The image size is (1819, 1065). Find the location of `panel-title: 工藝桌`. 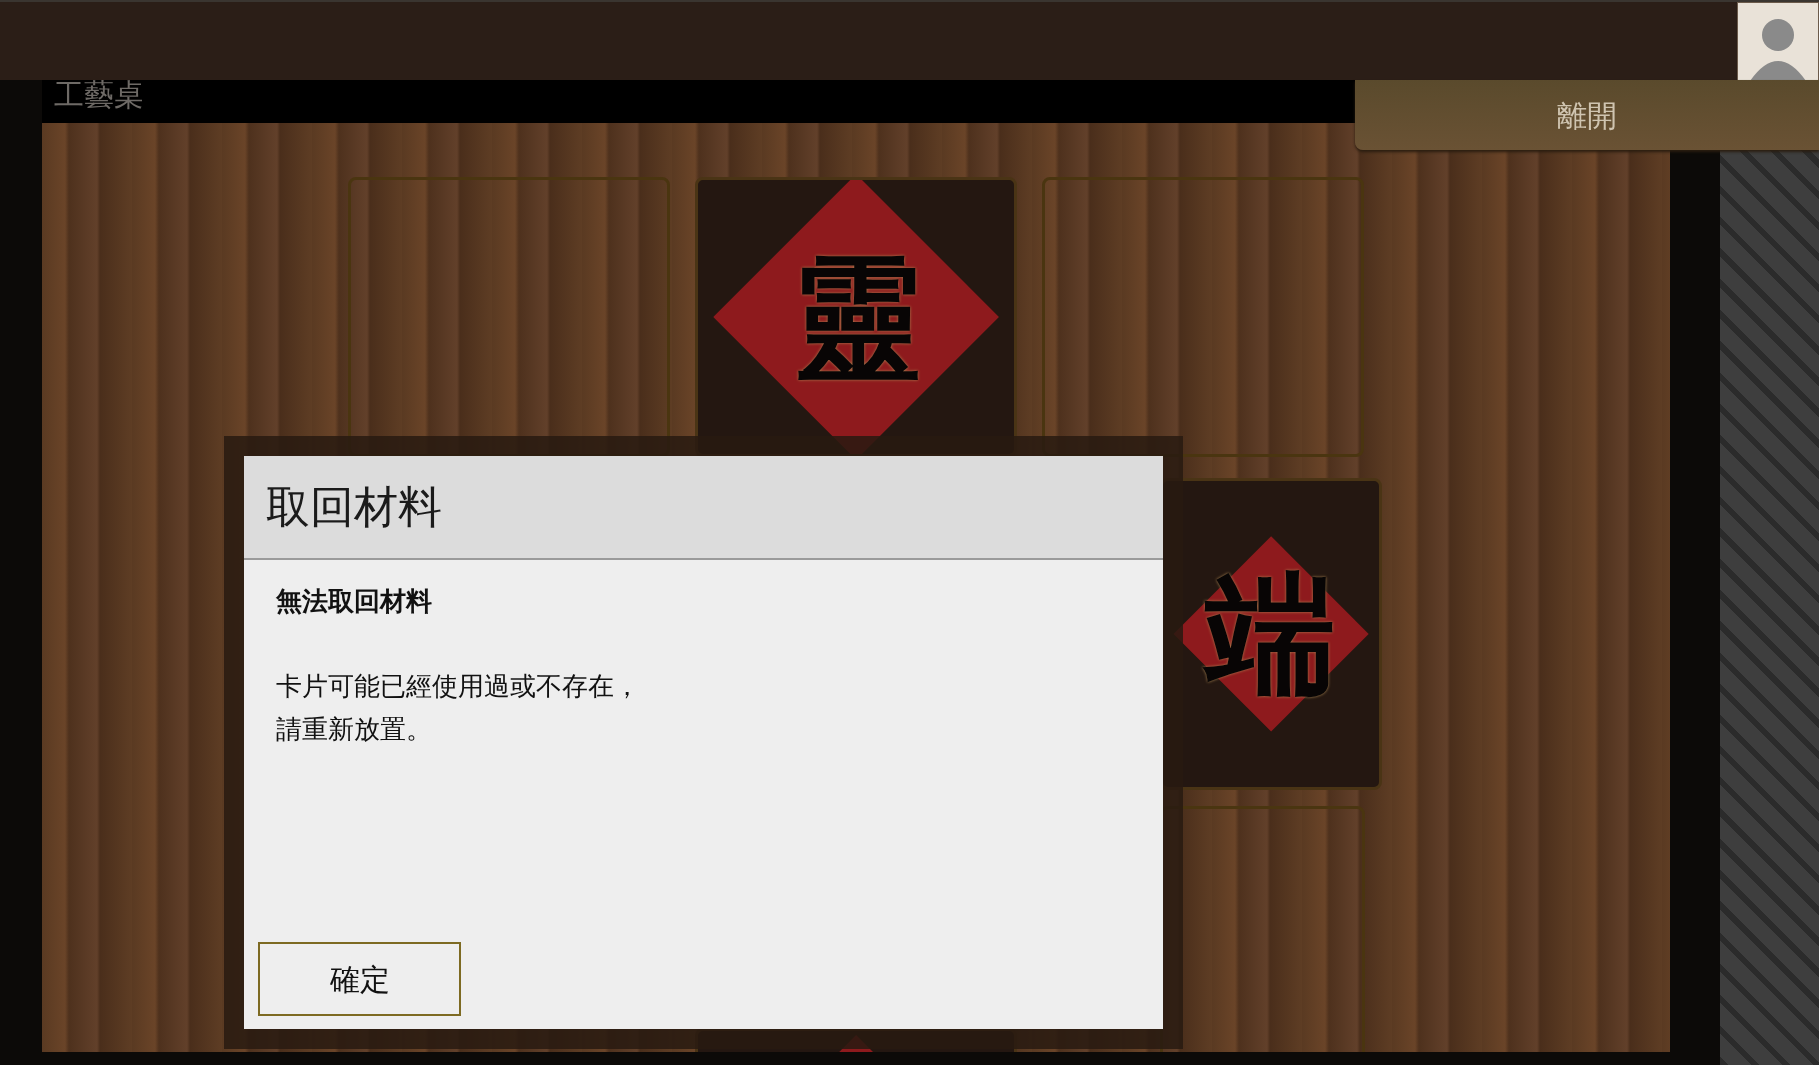

panel-title: 工藝桌 is located at coordinates (99, 94).